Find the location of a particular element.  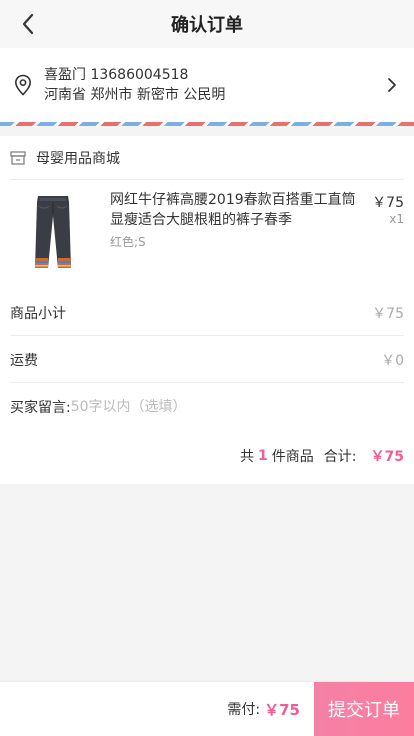

shipping-label: 运费 is located at coordinates (24, 360).